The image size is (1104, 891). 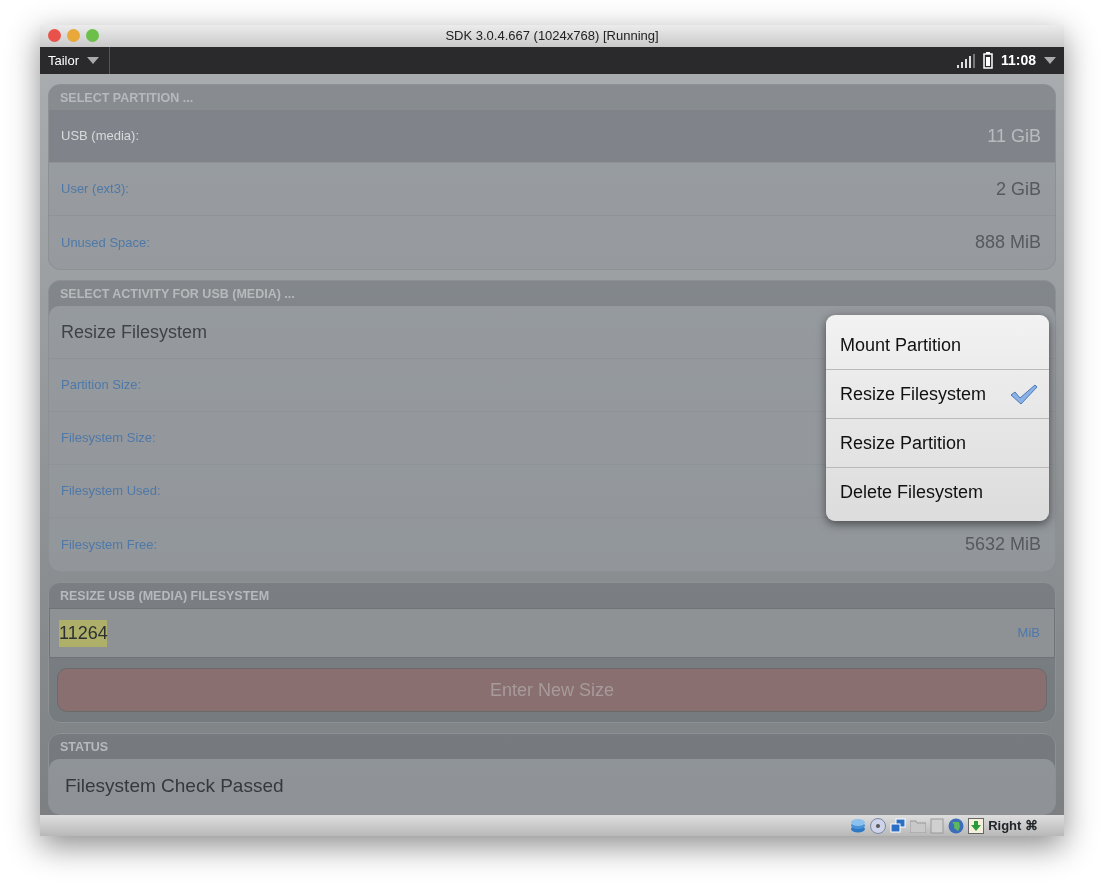 What do you see at coordinates (92, 35) in the screenshot?
I see `zoom-button` at bounding box center [92, 35].